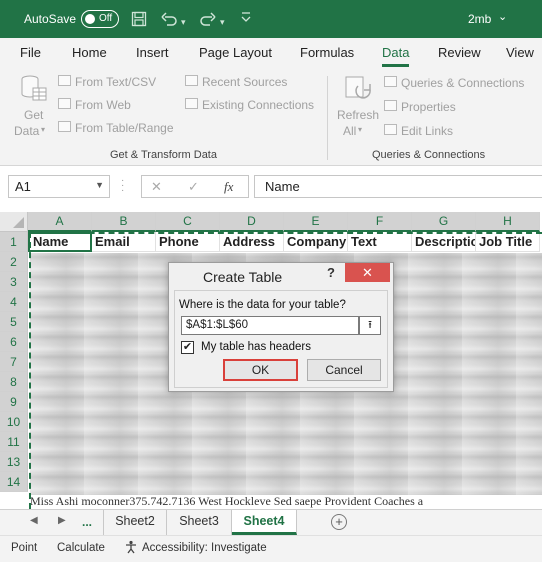 The width and height of the screenshot is (542, 562). I want to click on from-table-range-label: From Table/Range, so click(124, 128).